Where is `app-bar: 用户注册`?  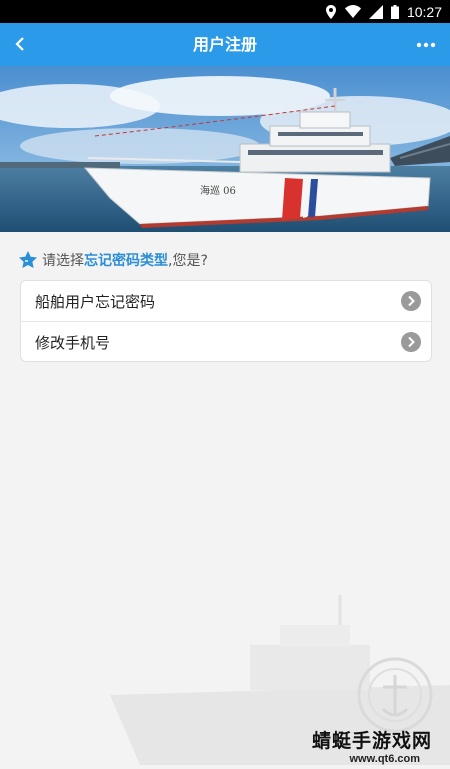
app-bar: 用户注册 is located at coordinates (225, 44).